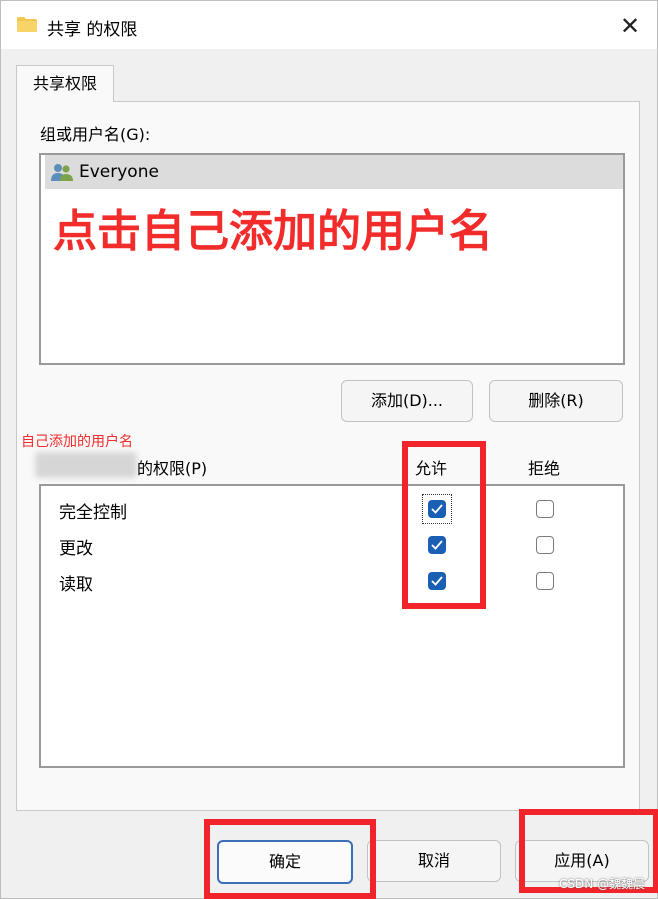 The height and width of the screenshot is (899, 658). I want to click on remove-button: 删除(R), so click(556, 401).